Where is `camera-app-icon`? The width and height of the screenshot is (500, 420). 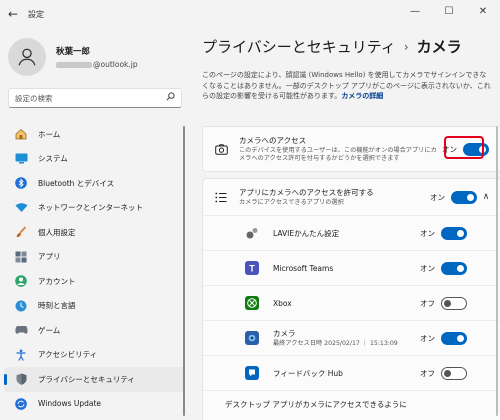
camera-app-icon is located at coordinates (252, 338).